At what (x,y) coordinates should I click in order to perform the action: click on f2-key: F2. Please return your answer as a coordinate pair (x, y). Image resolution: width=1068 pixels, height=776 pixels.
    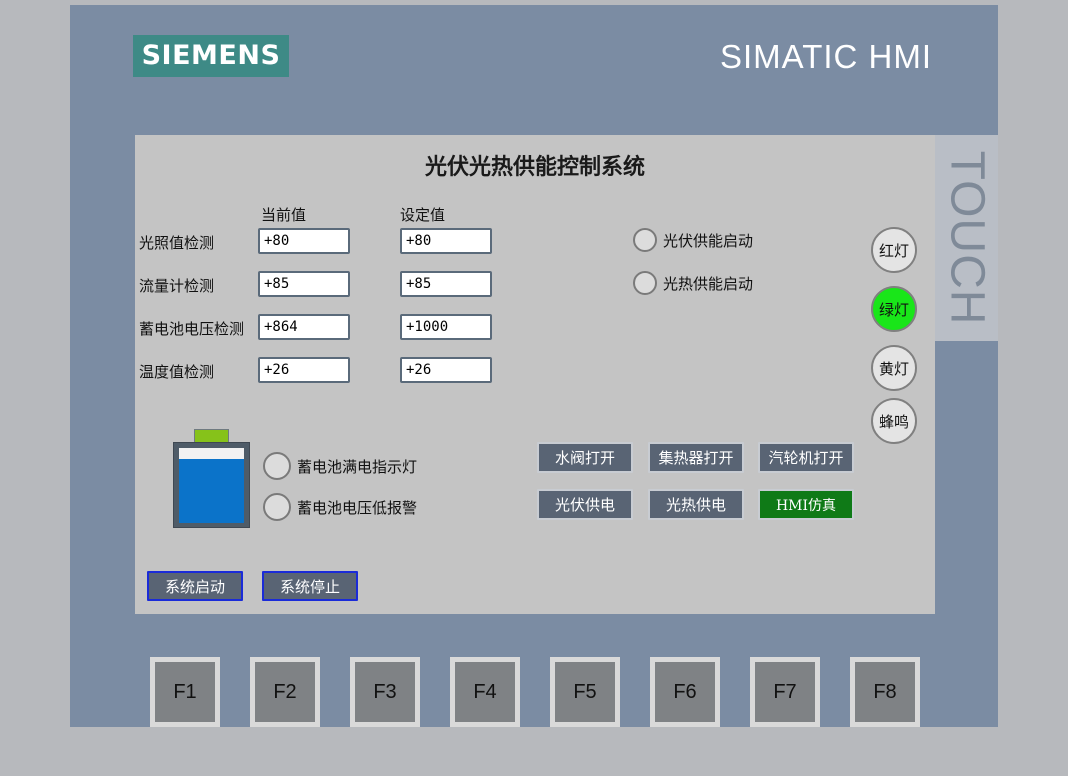
    Looking at the image, I should click on (285, 692).